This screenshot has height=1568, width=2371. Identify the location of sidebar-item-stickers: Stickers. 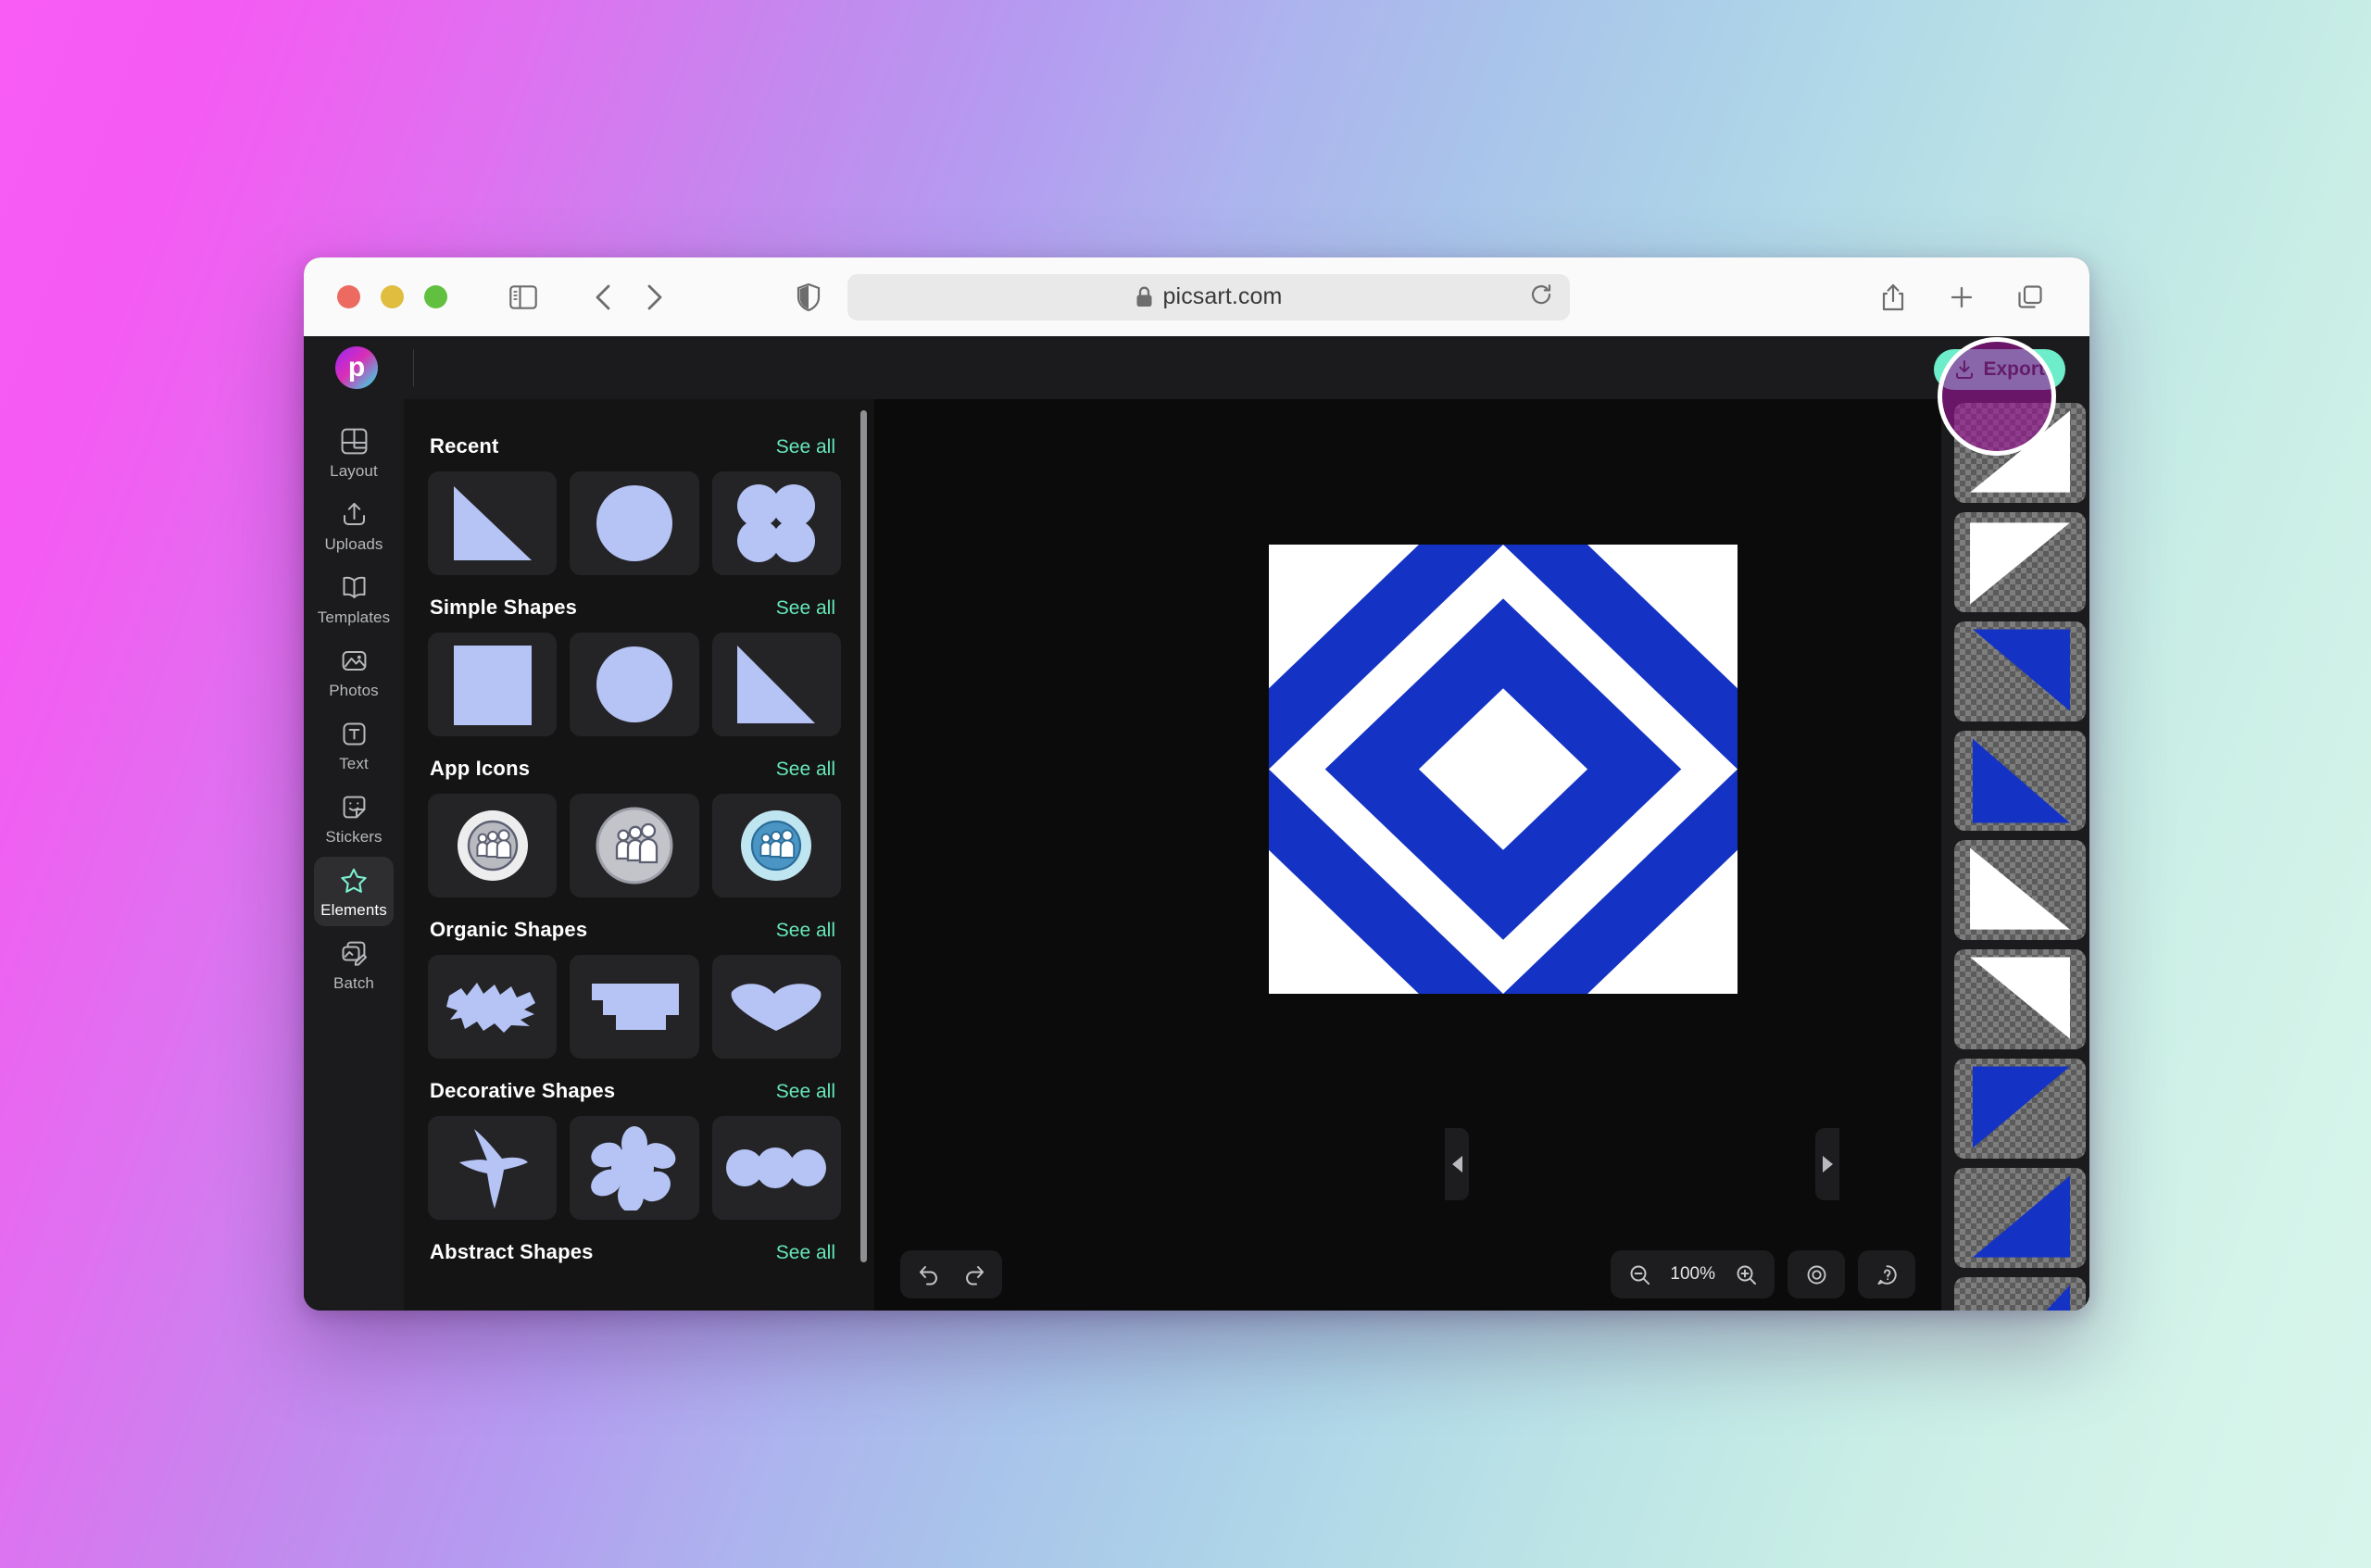
(354, 819).